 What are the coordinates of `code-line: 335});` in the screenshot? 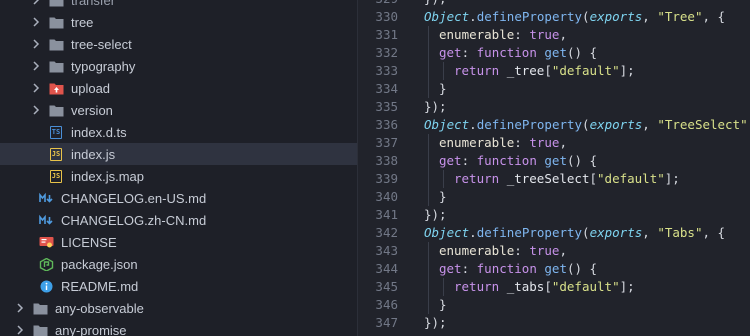 It's located at (554, 107).